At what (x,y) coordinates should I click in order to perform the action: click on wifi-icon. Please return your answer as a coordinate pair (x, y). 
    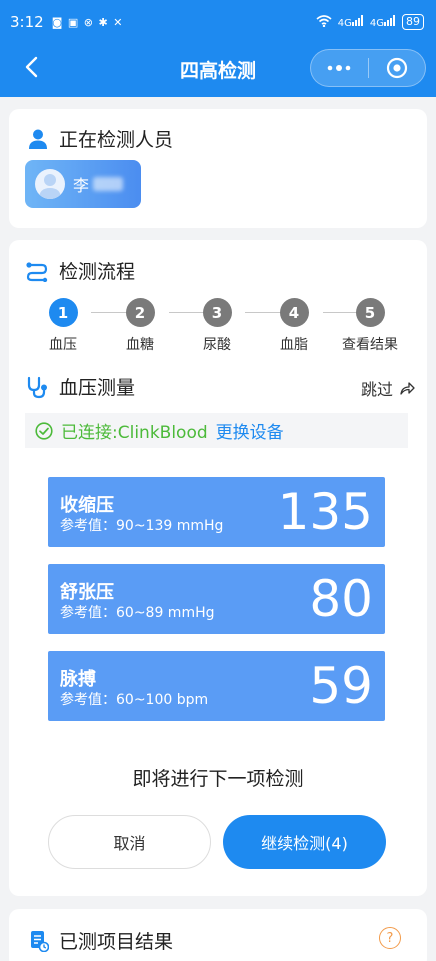
    Looking at the image, I should click on (324, 22).